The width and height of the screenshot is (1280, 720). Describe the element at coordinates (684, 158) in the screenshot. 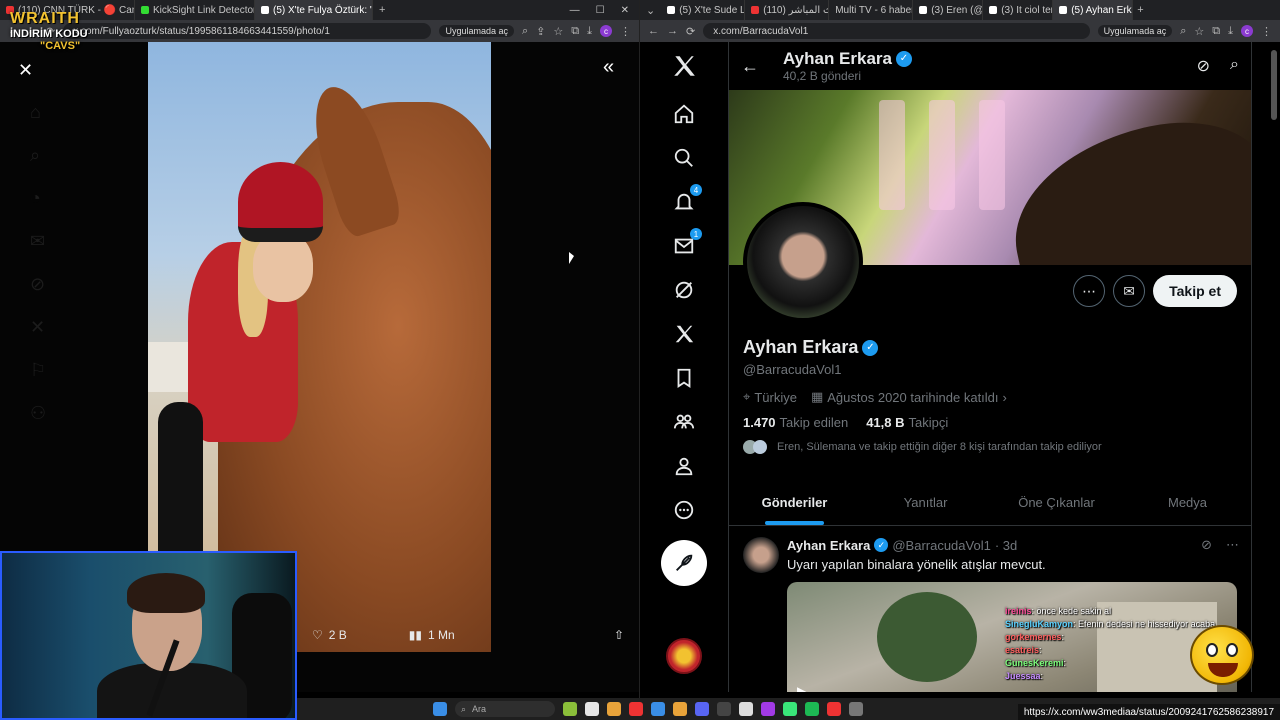

I see `search-icon` at that location.